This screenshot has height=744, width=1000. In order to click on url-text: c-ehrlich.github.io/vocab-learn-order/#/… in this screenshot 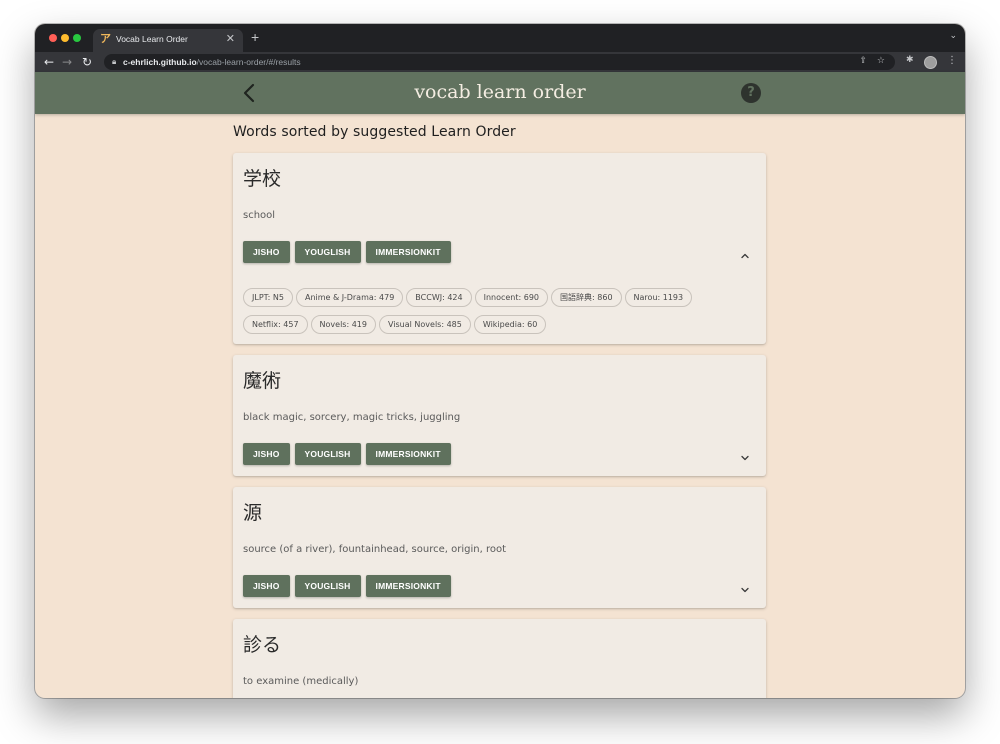, I will do `click(212, 62)`.